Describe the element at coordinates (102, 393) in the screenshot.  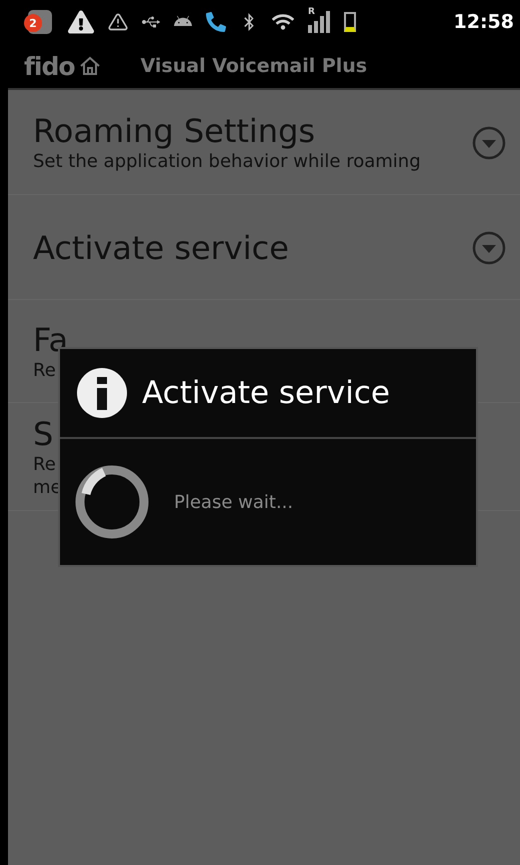
I see `info-icon` at that location.